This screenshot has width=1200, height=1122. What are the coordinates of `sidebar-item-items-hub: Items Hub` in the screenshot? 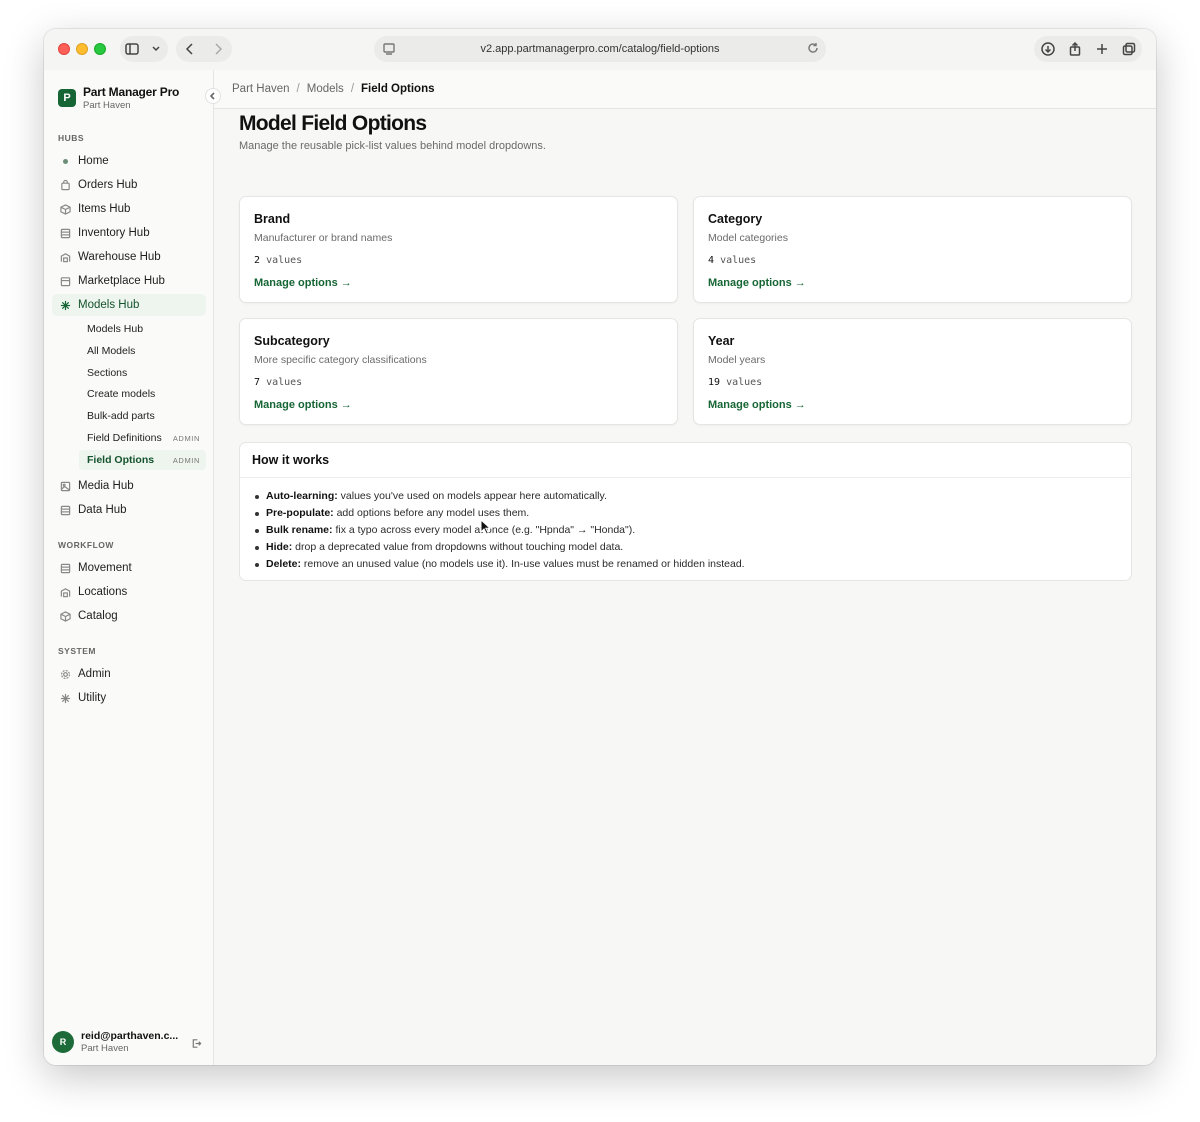 It's located at (129, 209).